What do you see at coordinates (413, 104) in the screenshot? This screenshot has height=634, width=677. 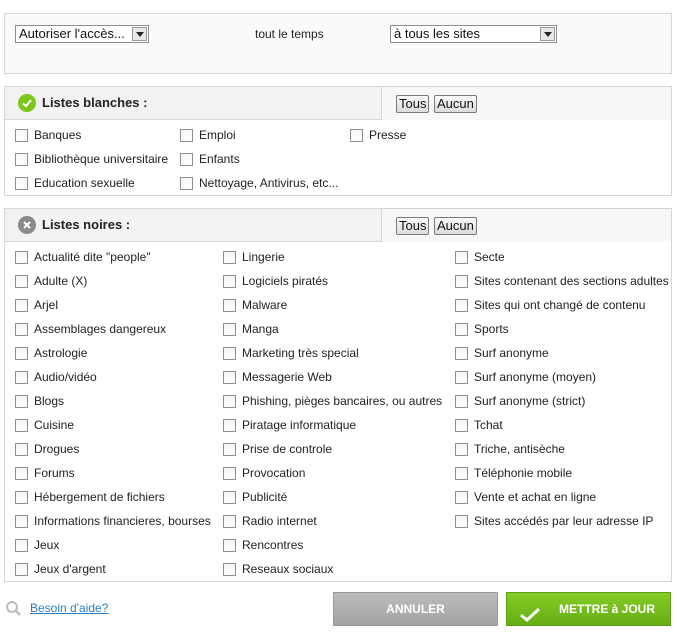 I see `whitelists-all-button: Tous` at bounding box center [413, 104].